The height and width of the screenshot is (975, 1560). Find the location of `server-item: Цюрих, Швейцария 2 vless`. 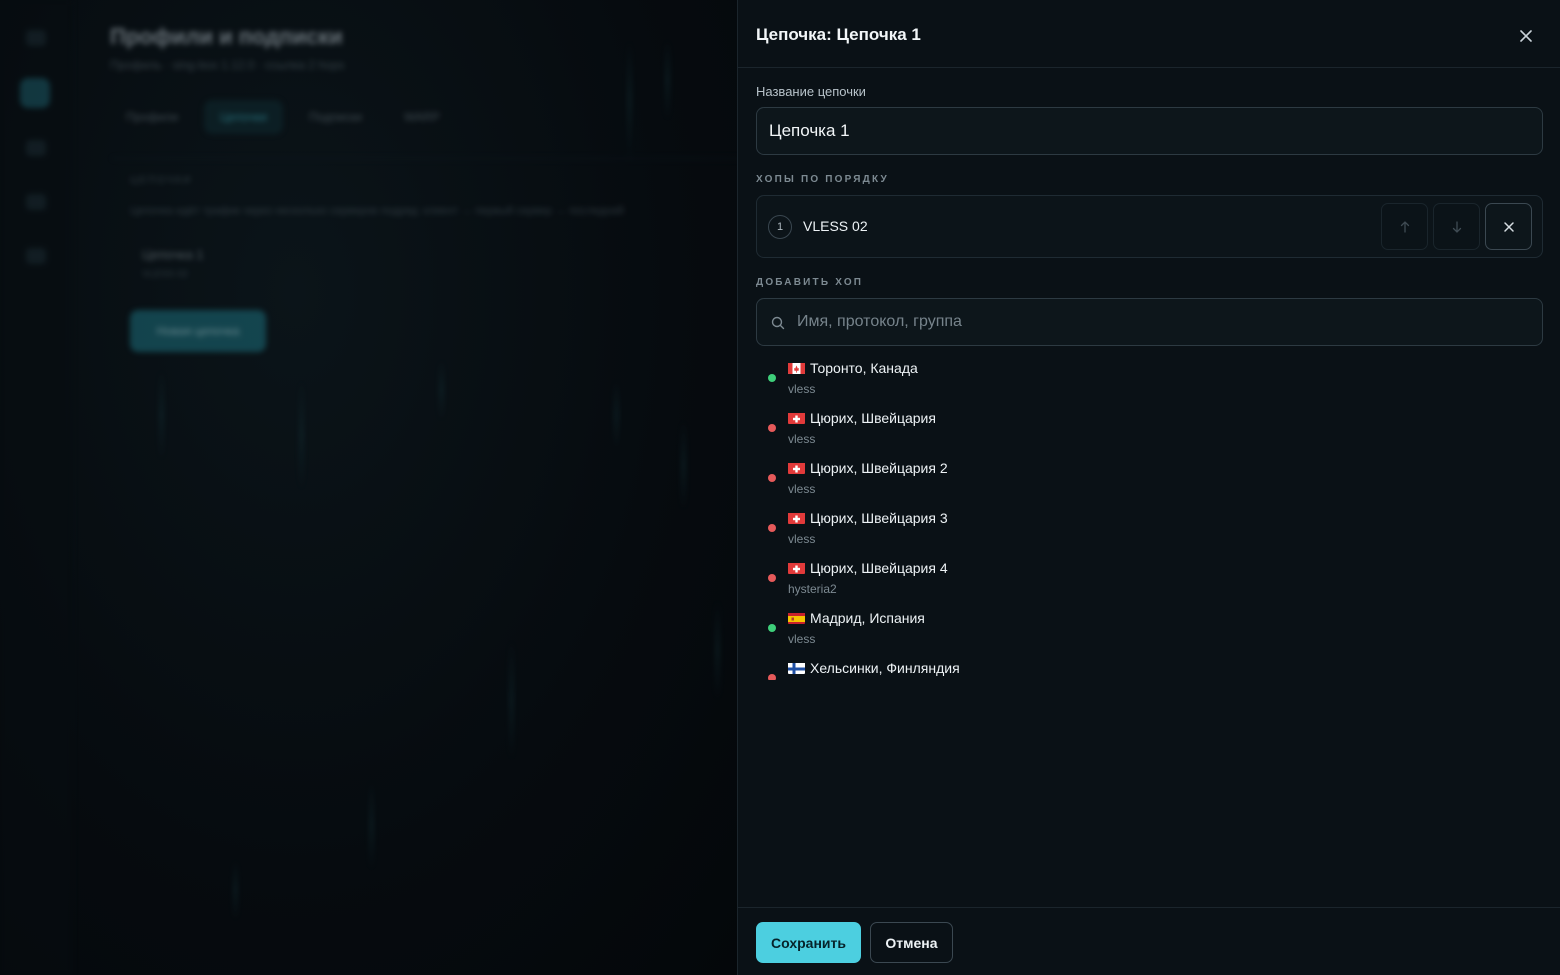

server-item: Цюрих, Швейцария 2 vless is located at coordinates (1149, 477).